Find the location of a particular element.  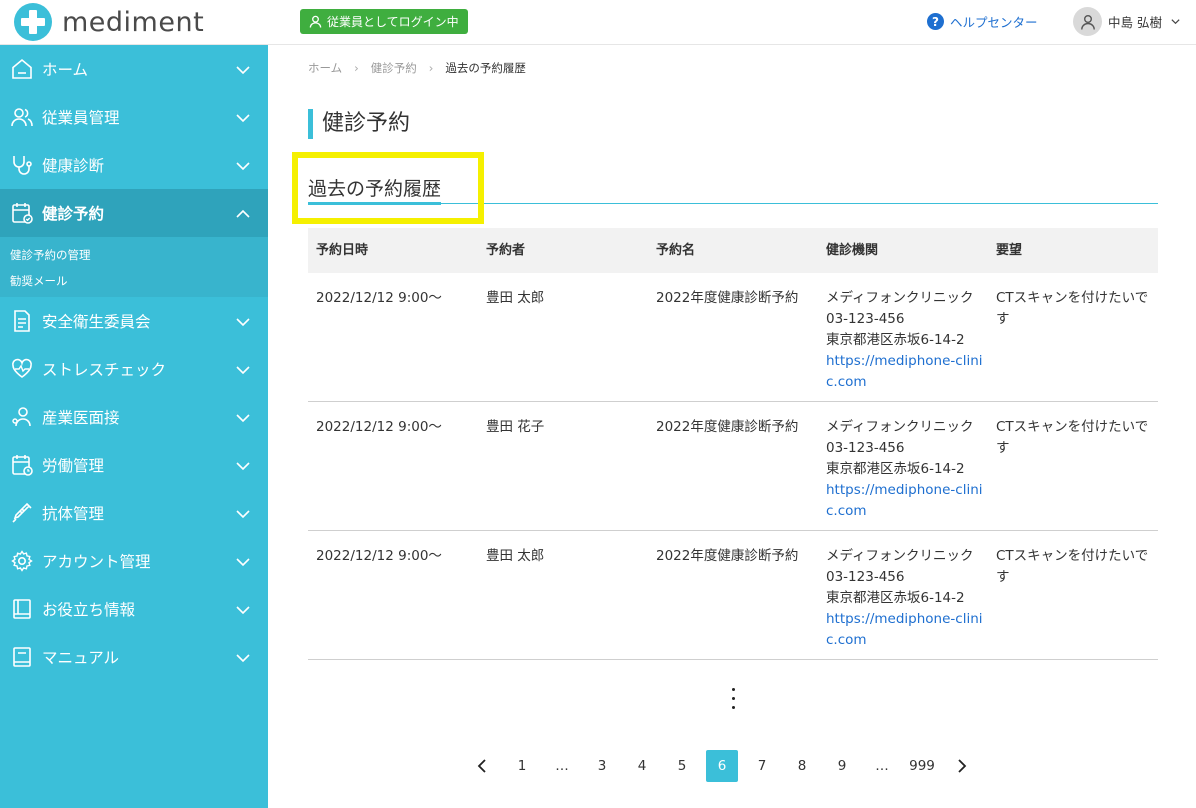

login-status-badge: 従業員としてログイン中 is located at coordinates (384, 21).